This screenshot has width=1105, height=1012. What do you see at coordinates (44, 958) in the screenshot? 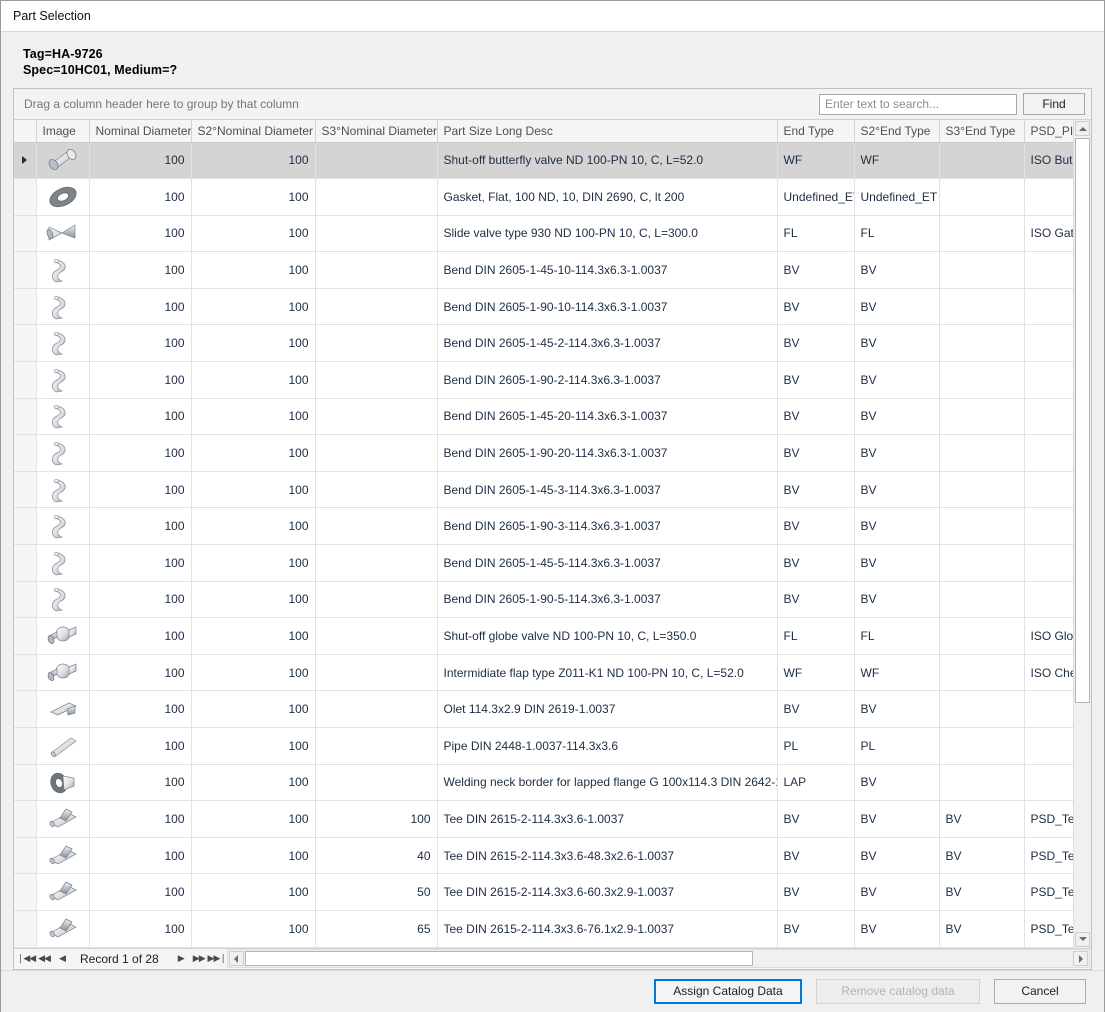
I see `previous-page-button: ◀◀` at bounding box center [44, 958].